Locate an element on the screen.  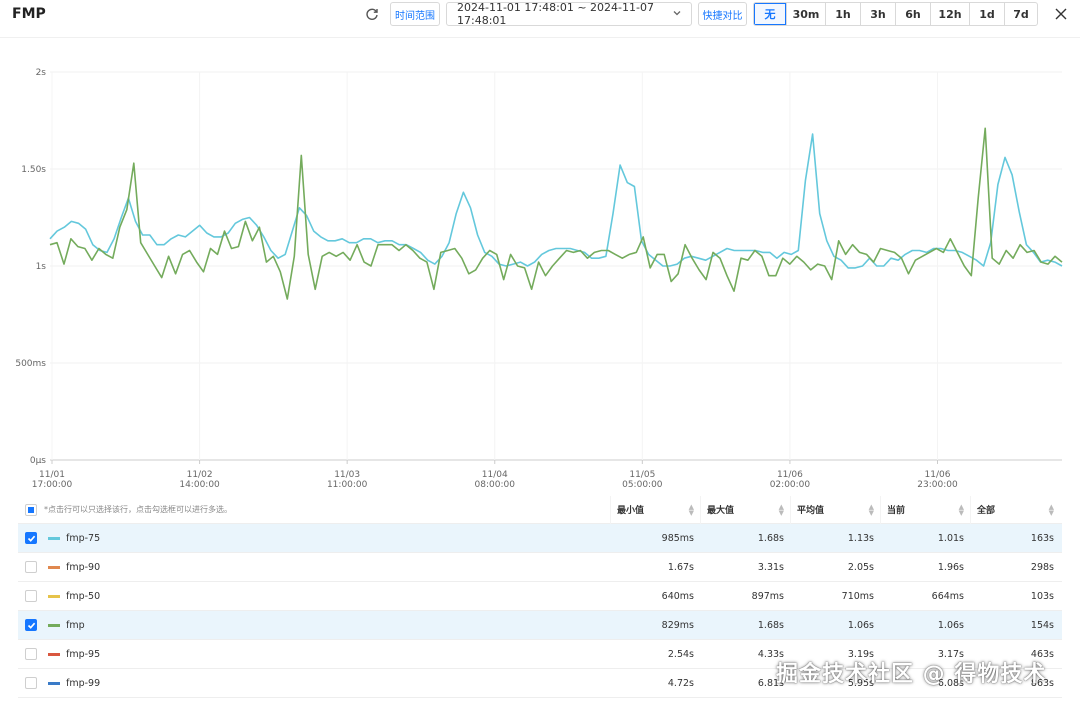
watermark: 掘金技术社区 @ 得物技术 is located at coordinates (911, 674).